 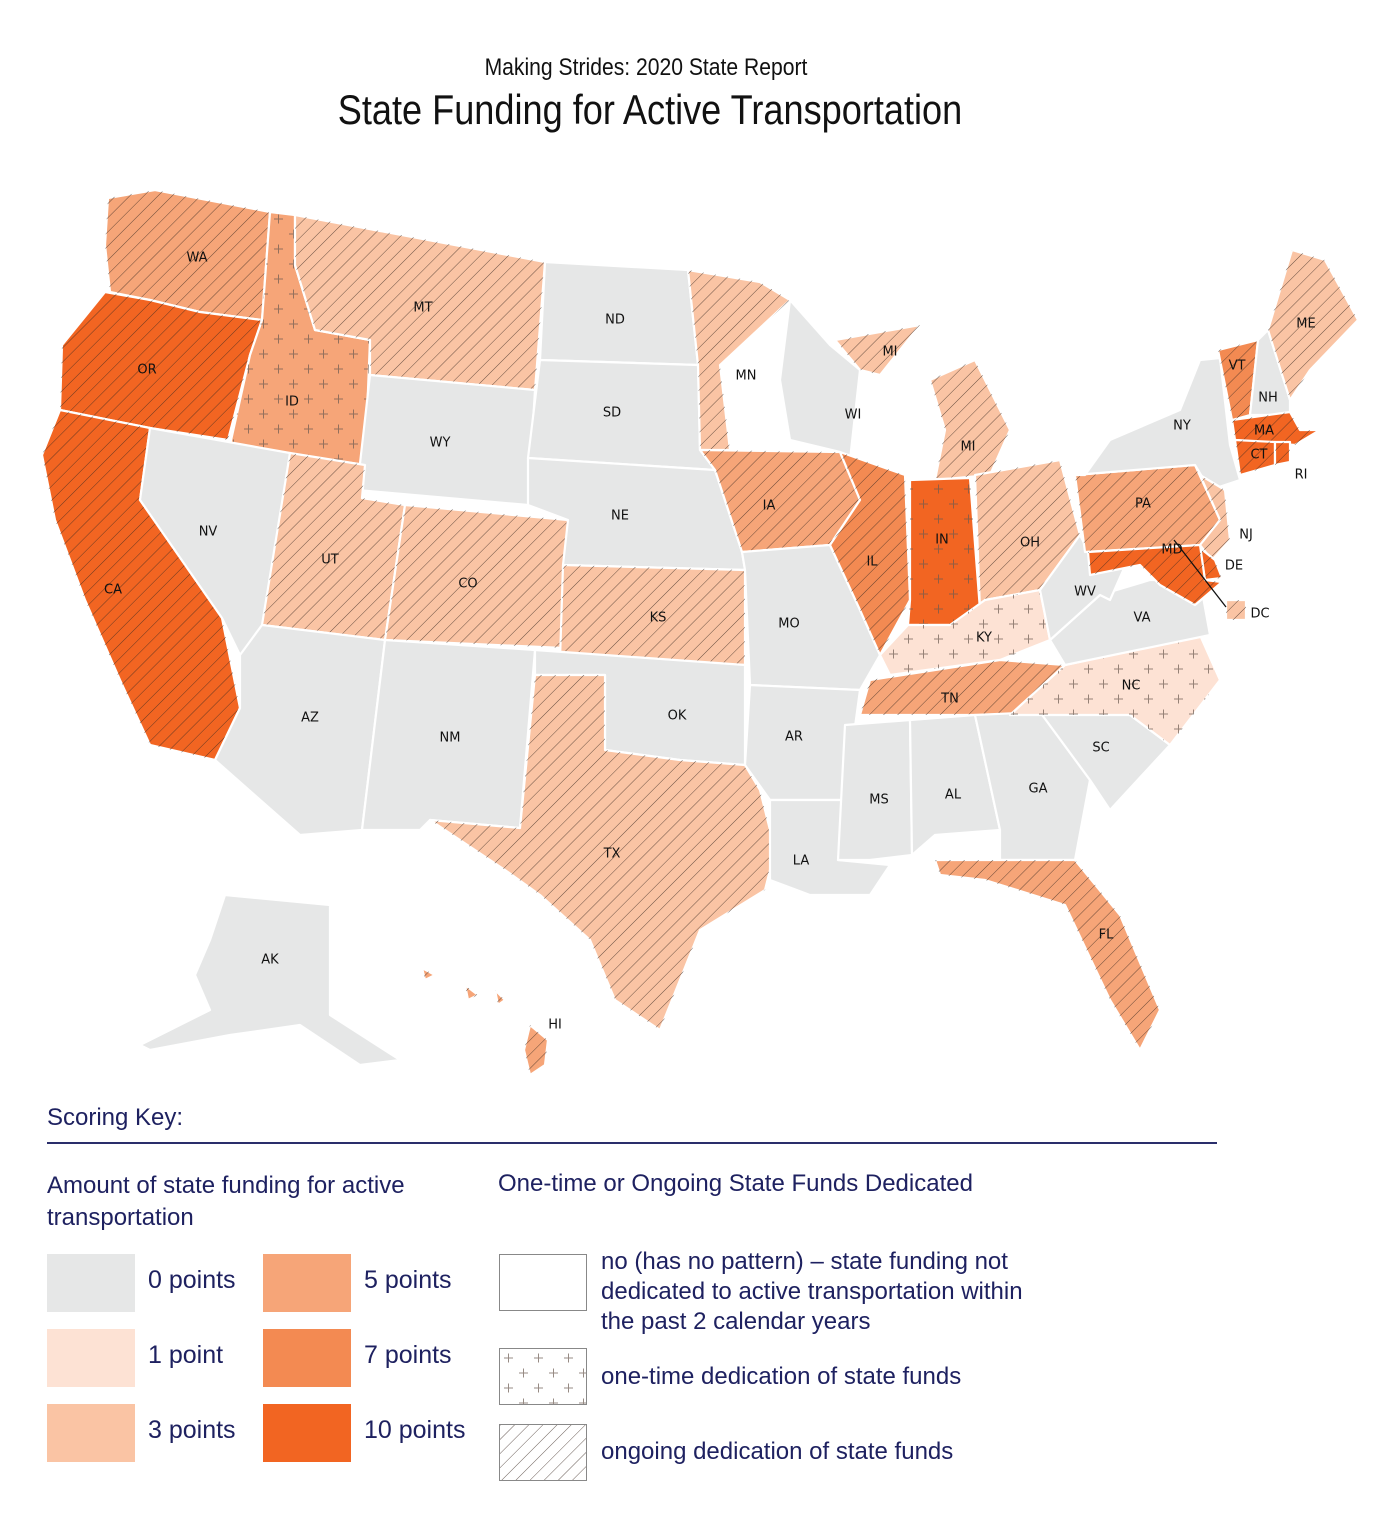 What do you see at coordinates (543, 1282) in the screenshot?
I see `legend-swatch-no-pattern` at bounding box center [543, 1282].